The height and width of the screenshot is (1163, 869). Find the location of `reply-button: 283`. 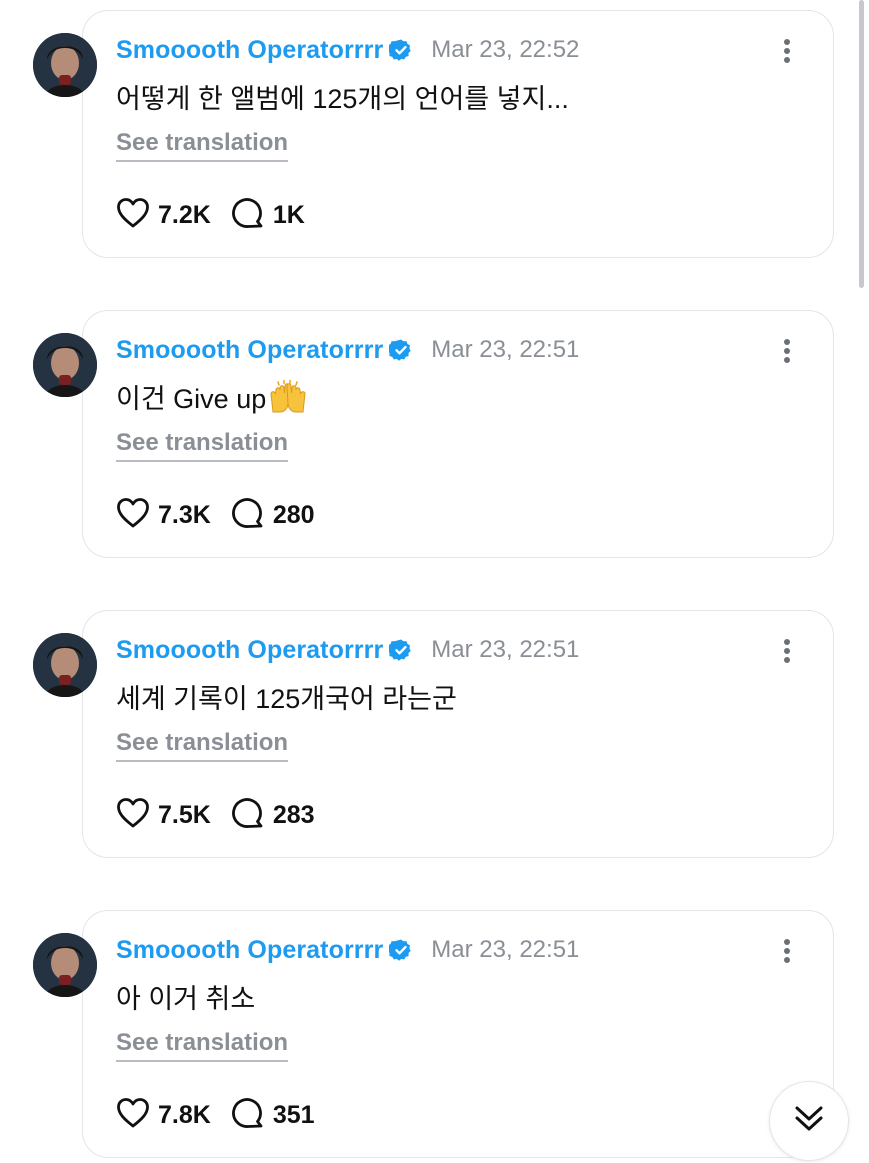

reply-button: 283 is located at coordinates (273, 815).